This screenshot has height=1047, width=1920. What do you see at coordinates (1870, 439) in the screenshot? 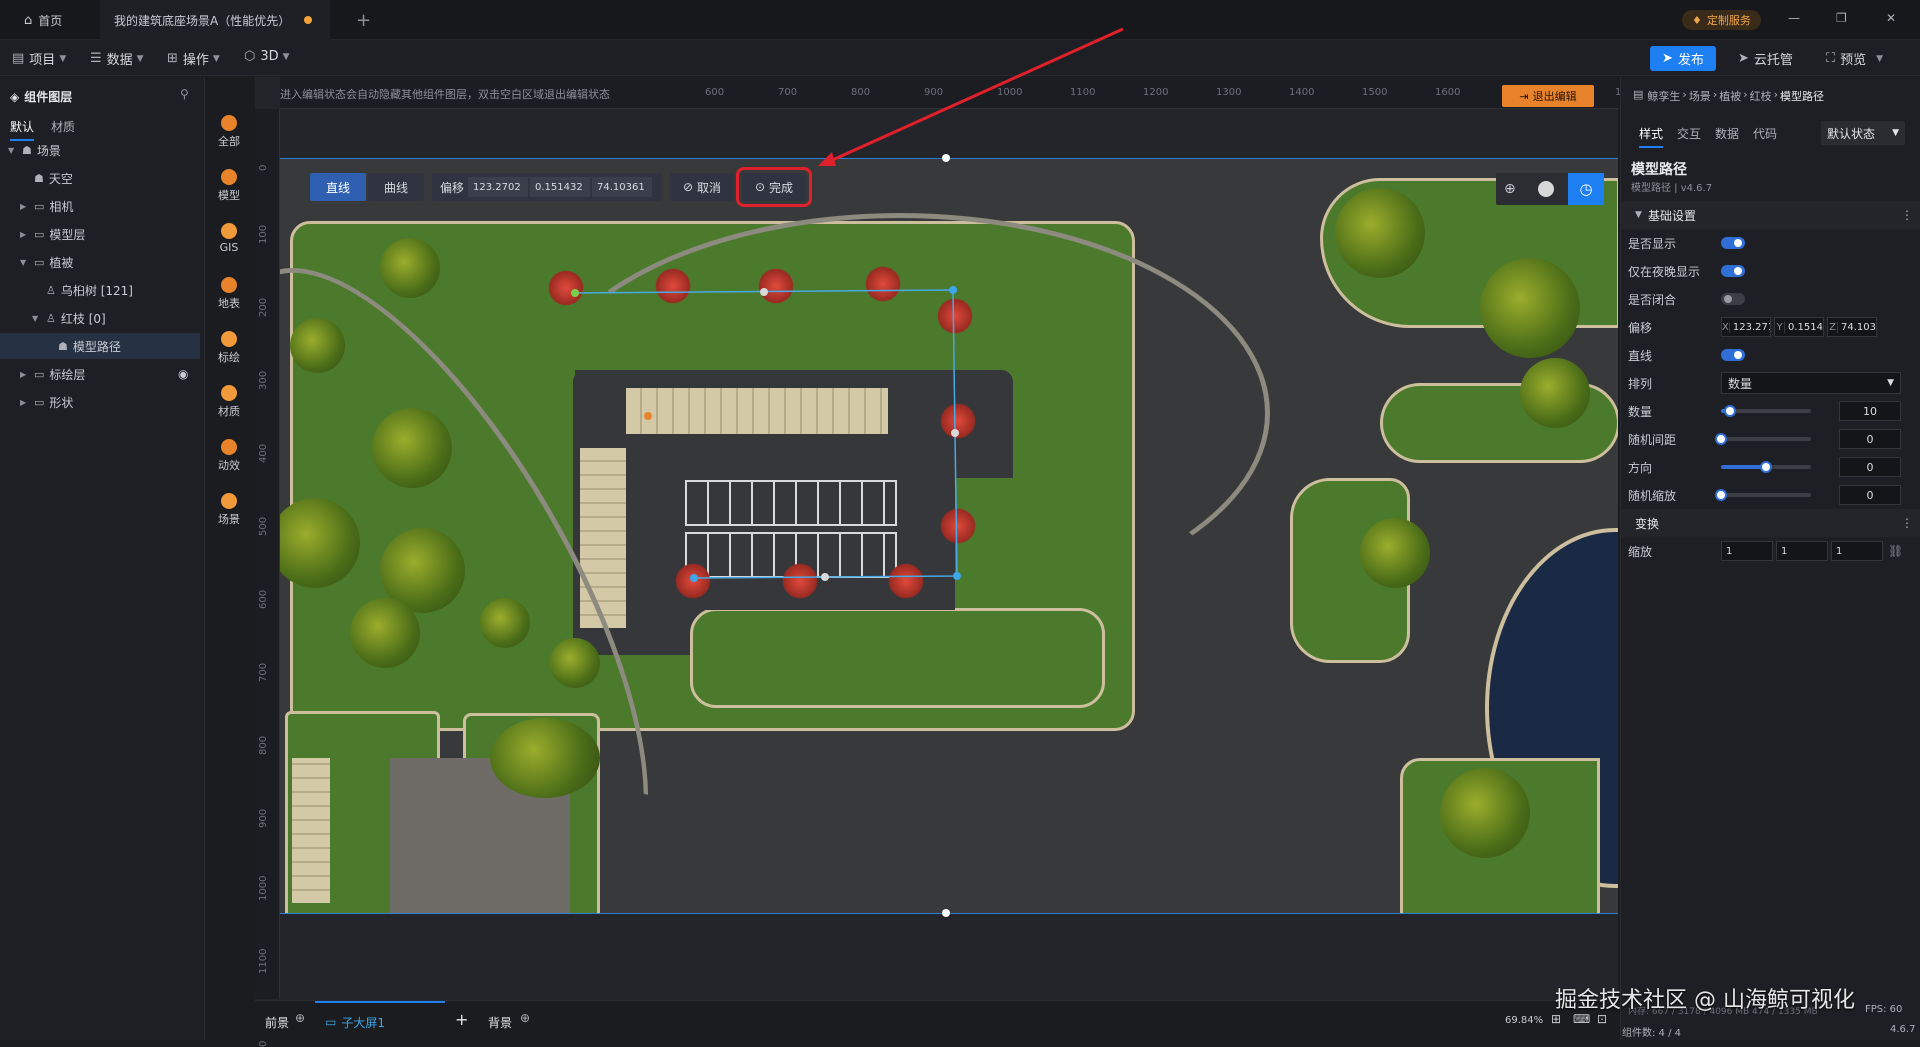
I see `random-spacing-input: 0` at bounding box center [1870, 439].